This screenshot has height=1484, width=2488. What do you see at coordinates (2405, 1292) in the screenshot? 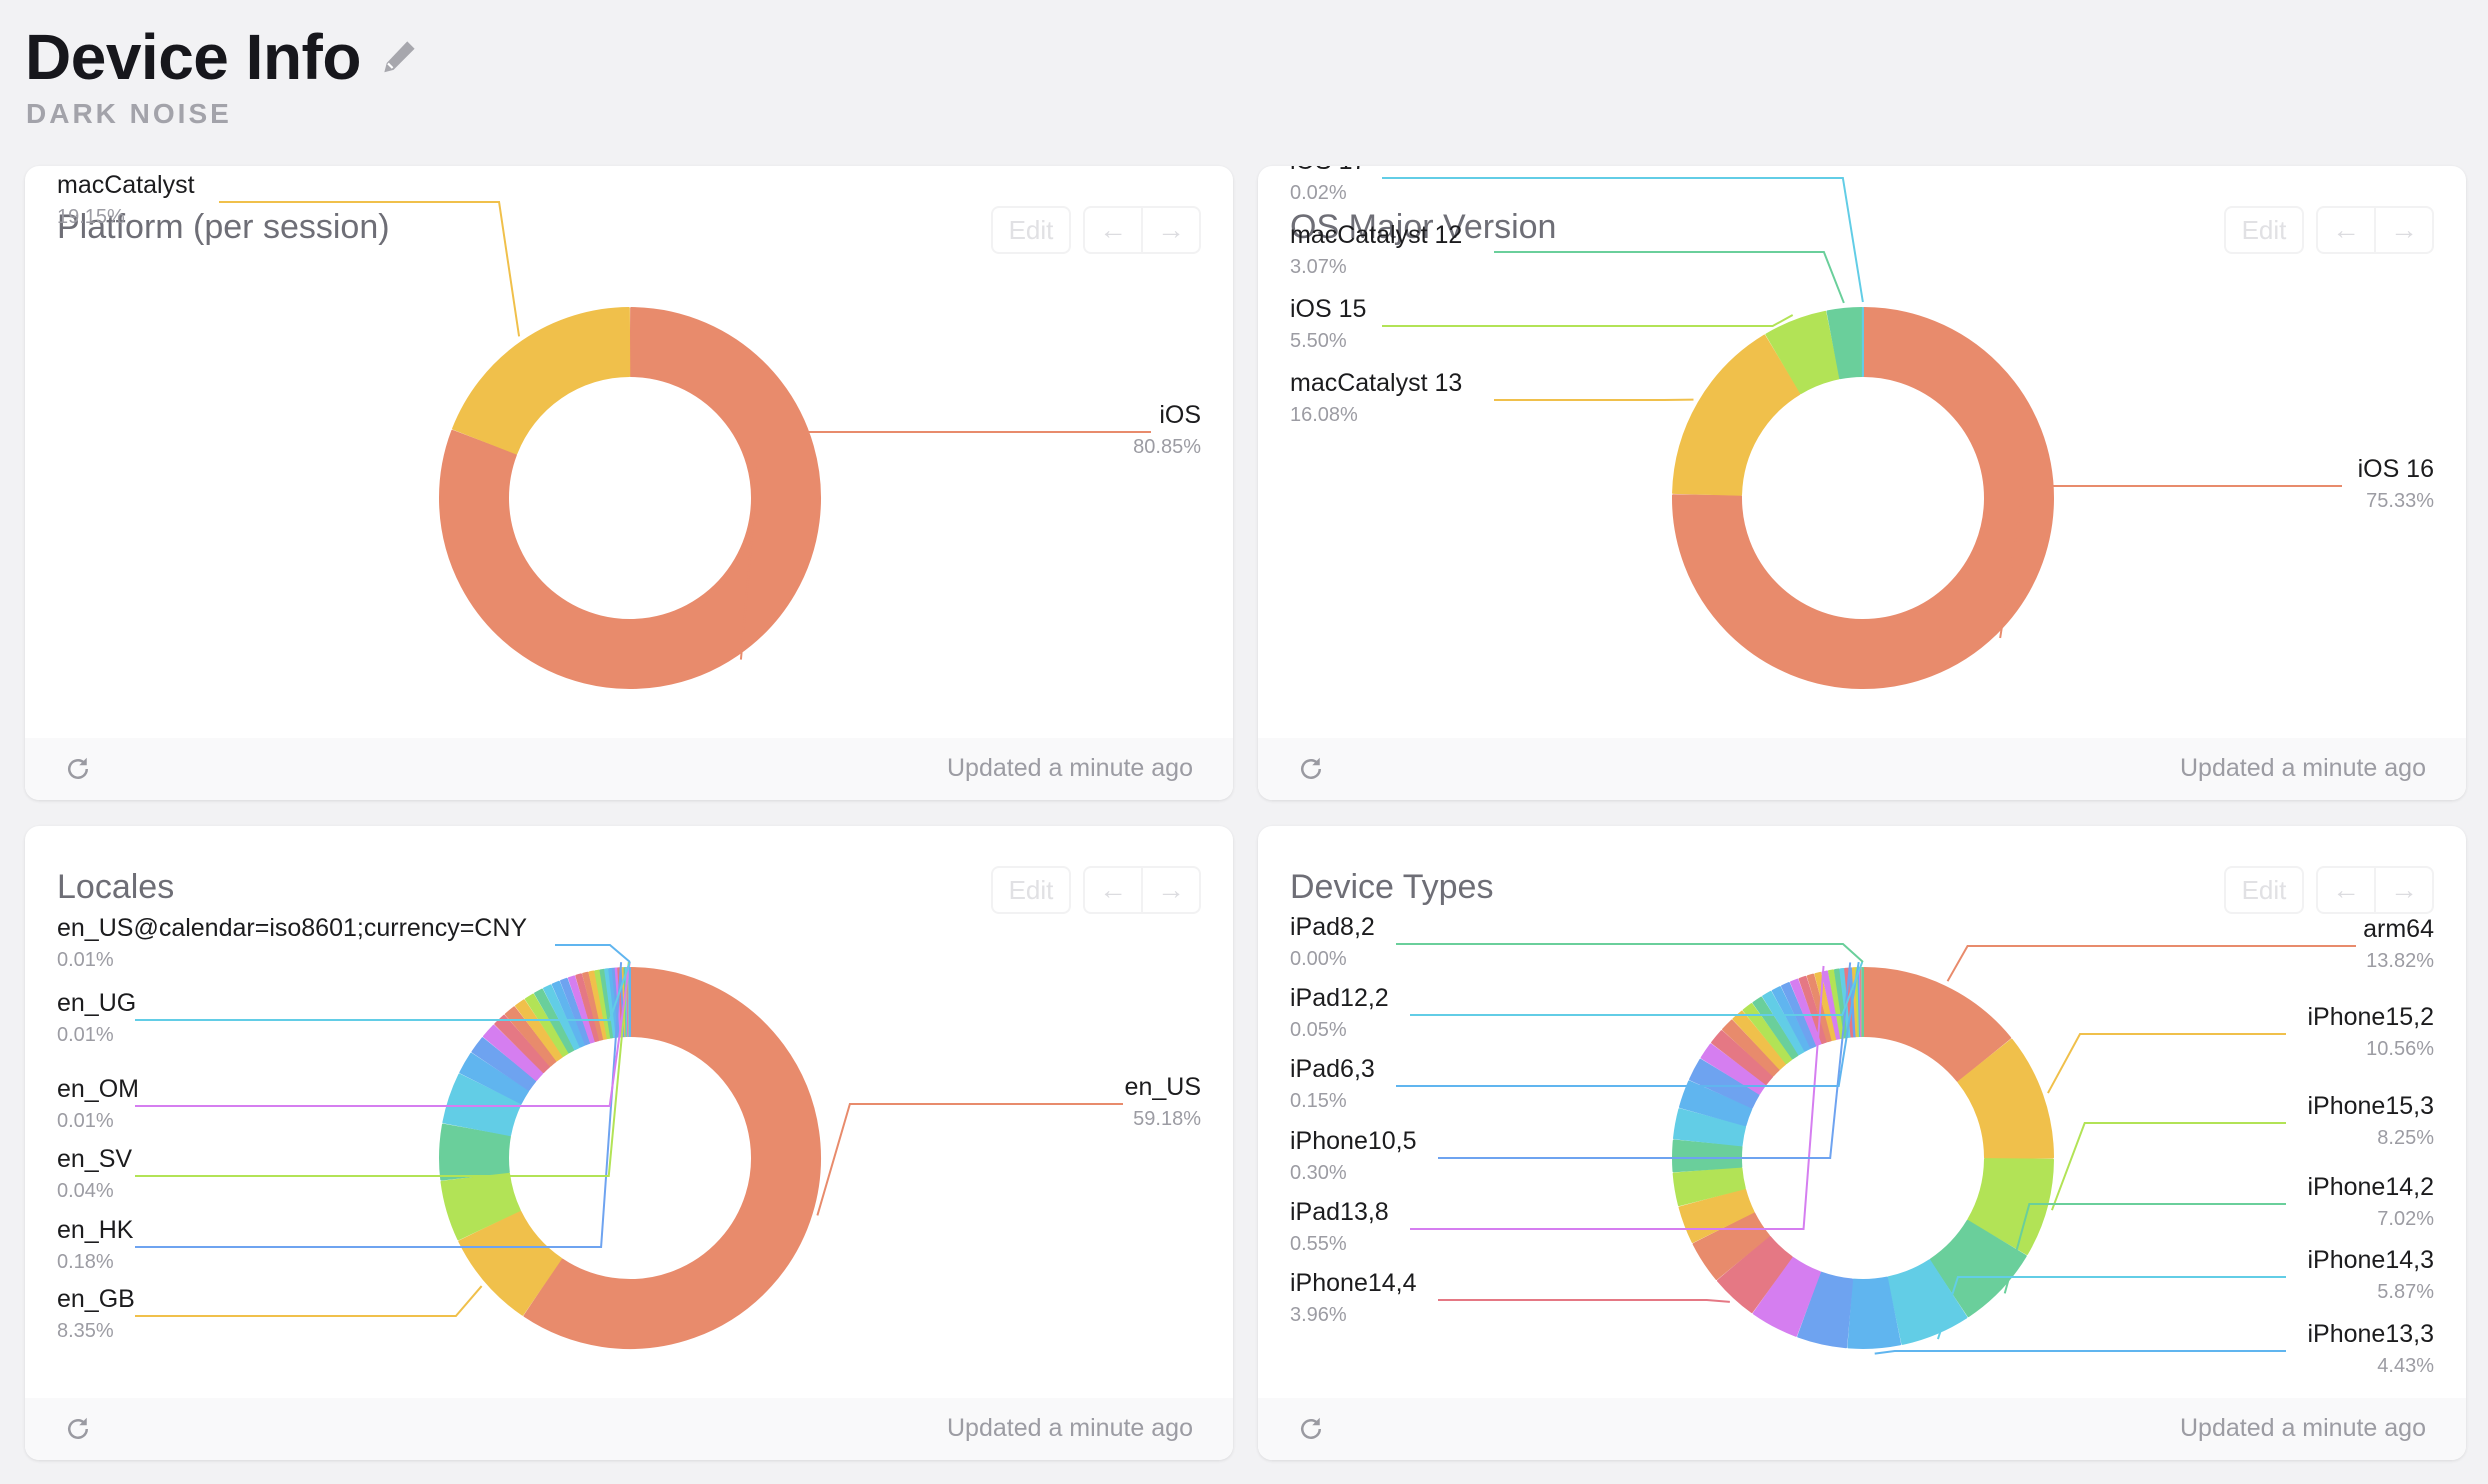
I see `slice-percent: 5.87%` at bounding box center [2405, 1292].